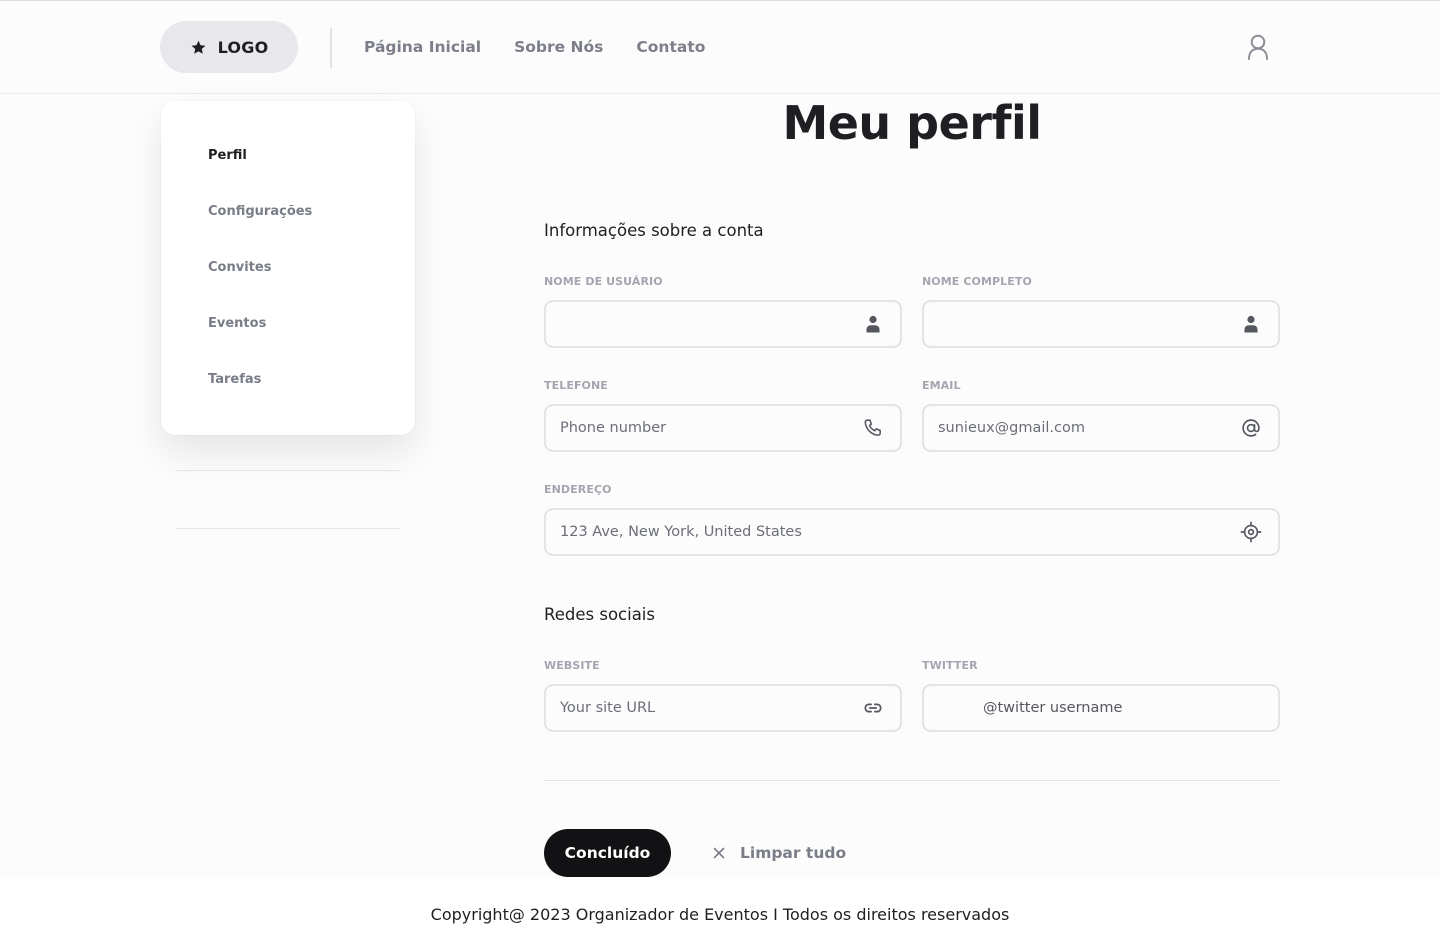  What do you see at coordinates (576, 385) in the screenshot?
I see `phone-label: TELEFONE` at bounding box center [576, 385].